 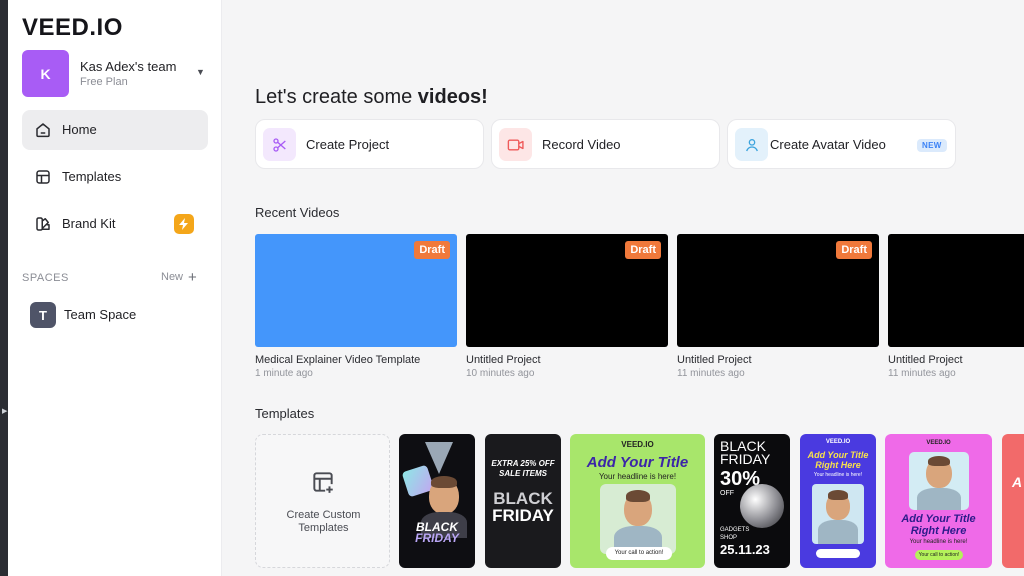 I want to click on tpl5-brand: VEED.IO, so click(x=838, y=442).